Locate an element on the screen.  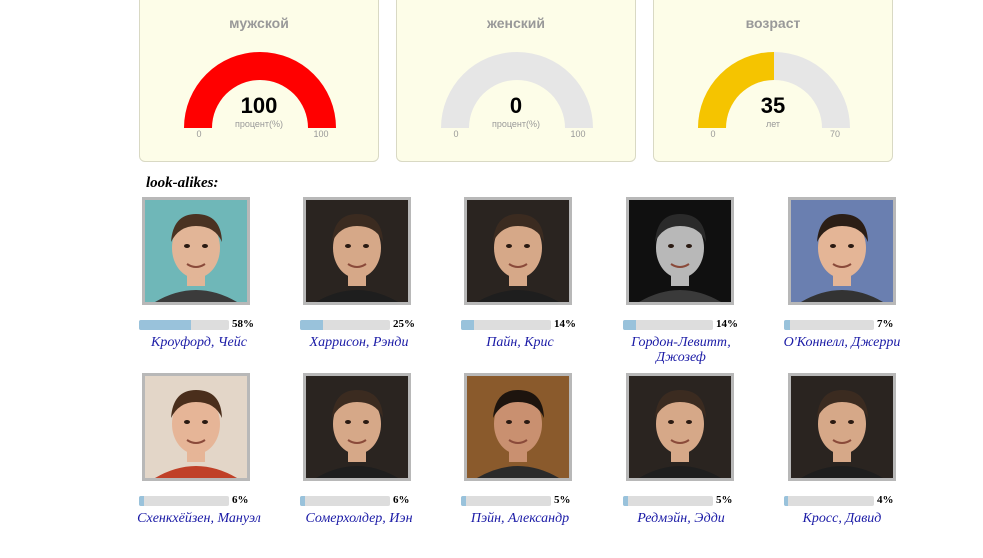
lookalike-card: 7% О'Коннелл, Джерри is located at coordinates (842, 287).